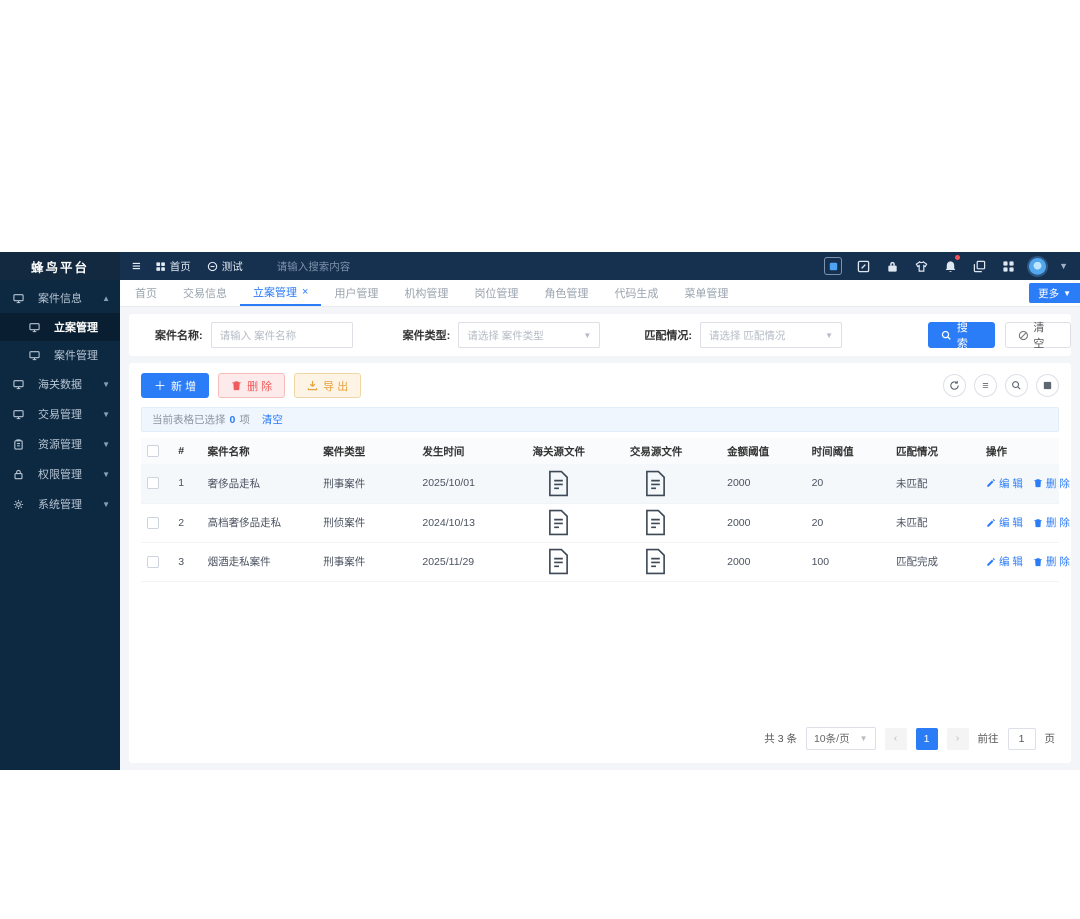  I want to click on lock-icon, so click(892, 266).